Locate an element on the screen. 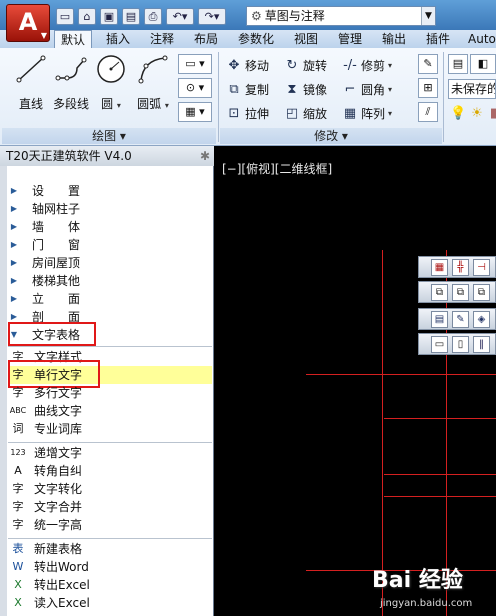 The image size is (496, 616). columns-icon: ‖ is located at coordinates (481, 344).